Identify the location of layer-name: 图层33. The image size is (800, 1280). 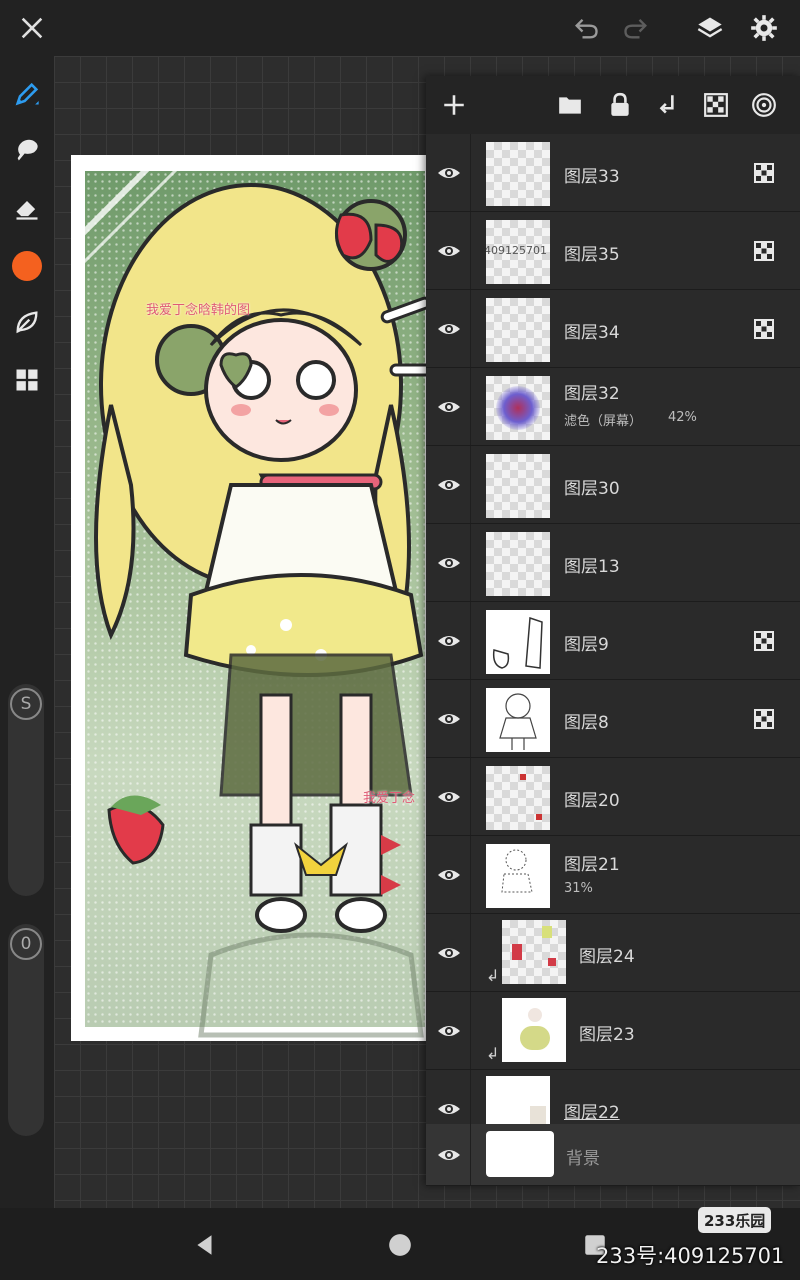
(592, 177).